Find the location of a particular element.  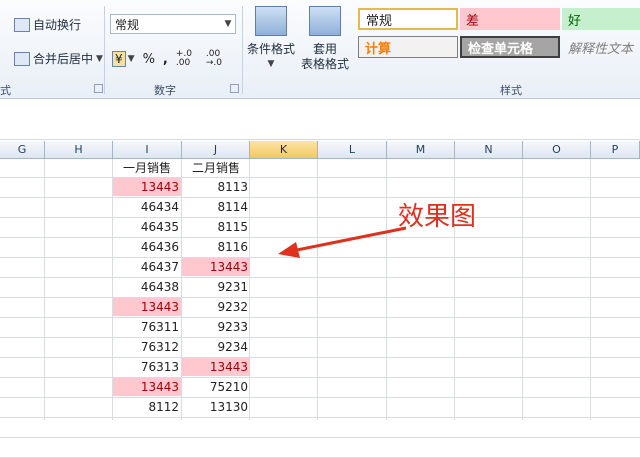

decrease-decimal-button: .00 →.0 is located at coordinates (217, 59).